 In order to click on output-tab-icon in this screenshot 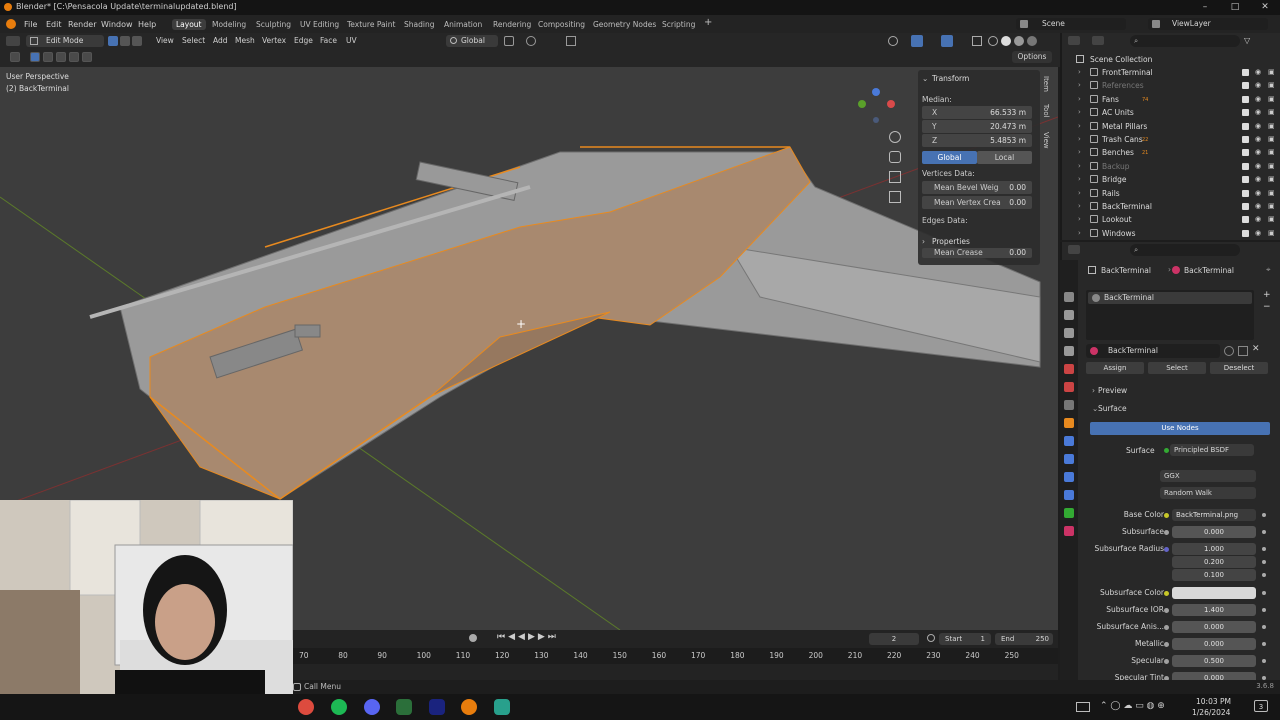, I will do `click(1069, 333)`.